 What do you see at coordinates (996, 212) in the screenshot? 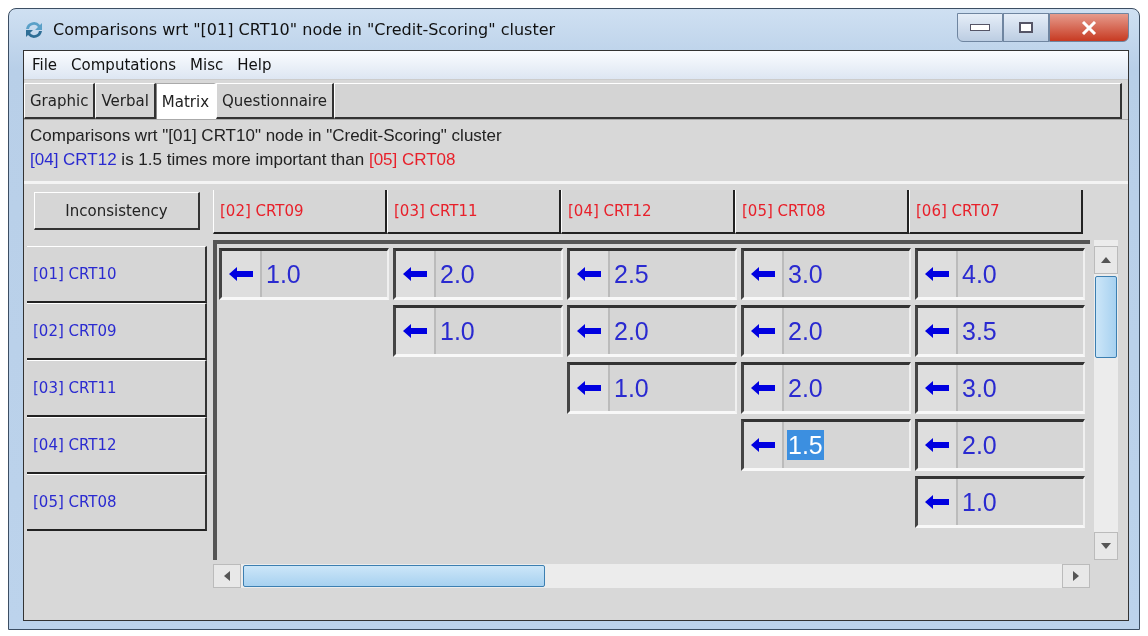
I see `column-header: [06] CRT07` at bounding box center [996, 212].